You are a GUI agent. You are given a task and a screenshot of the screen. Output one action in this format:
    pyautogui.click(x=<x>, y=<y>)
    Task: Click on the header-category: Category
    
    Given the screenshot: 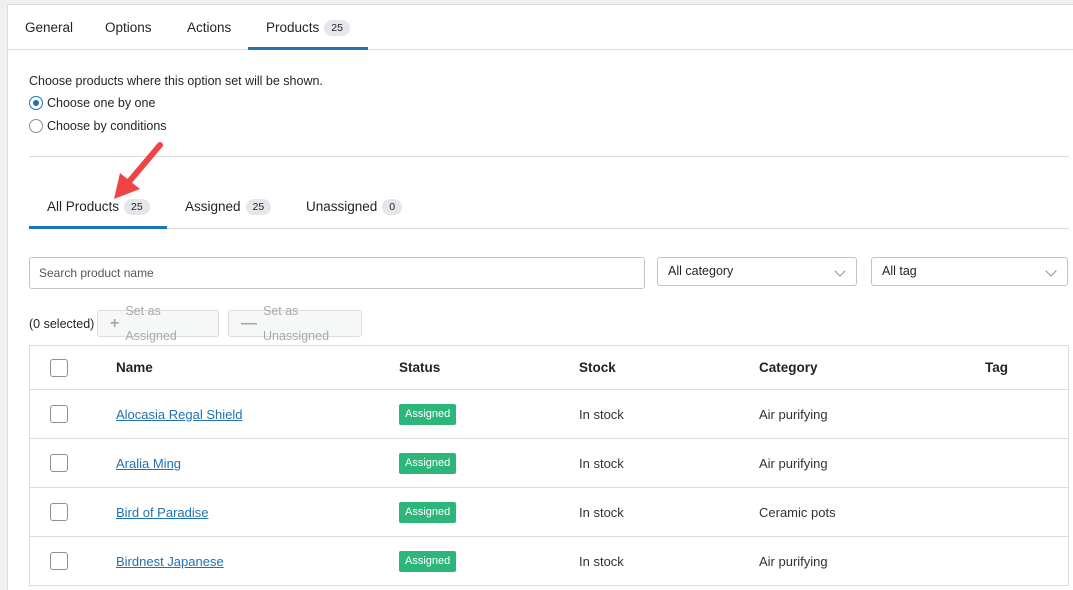 What is the action you would take?
    pyautogui.click(x=788, y=367)
    